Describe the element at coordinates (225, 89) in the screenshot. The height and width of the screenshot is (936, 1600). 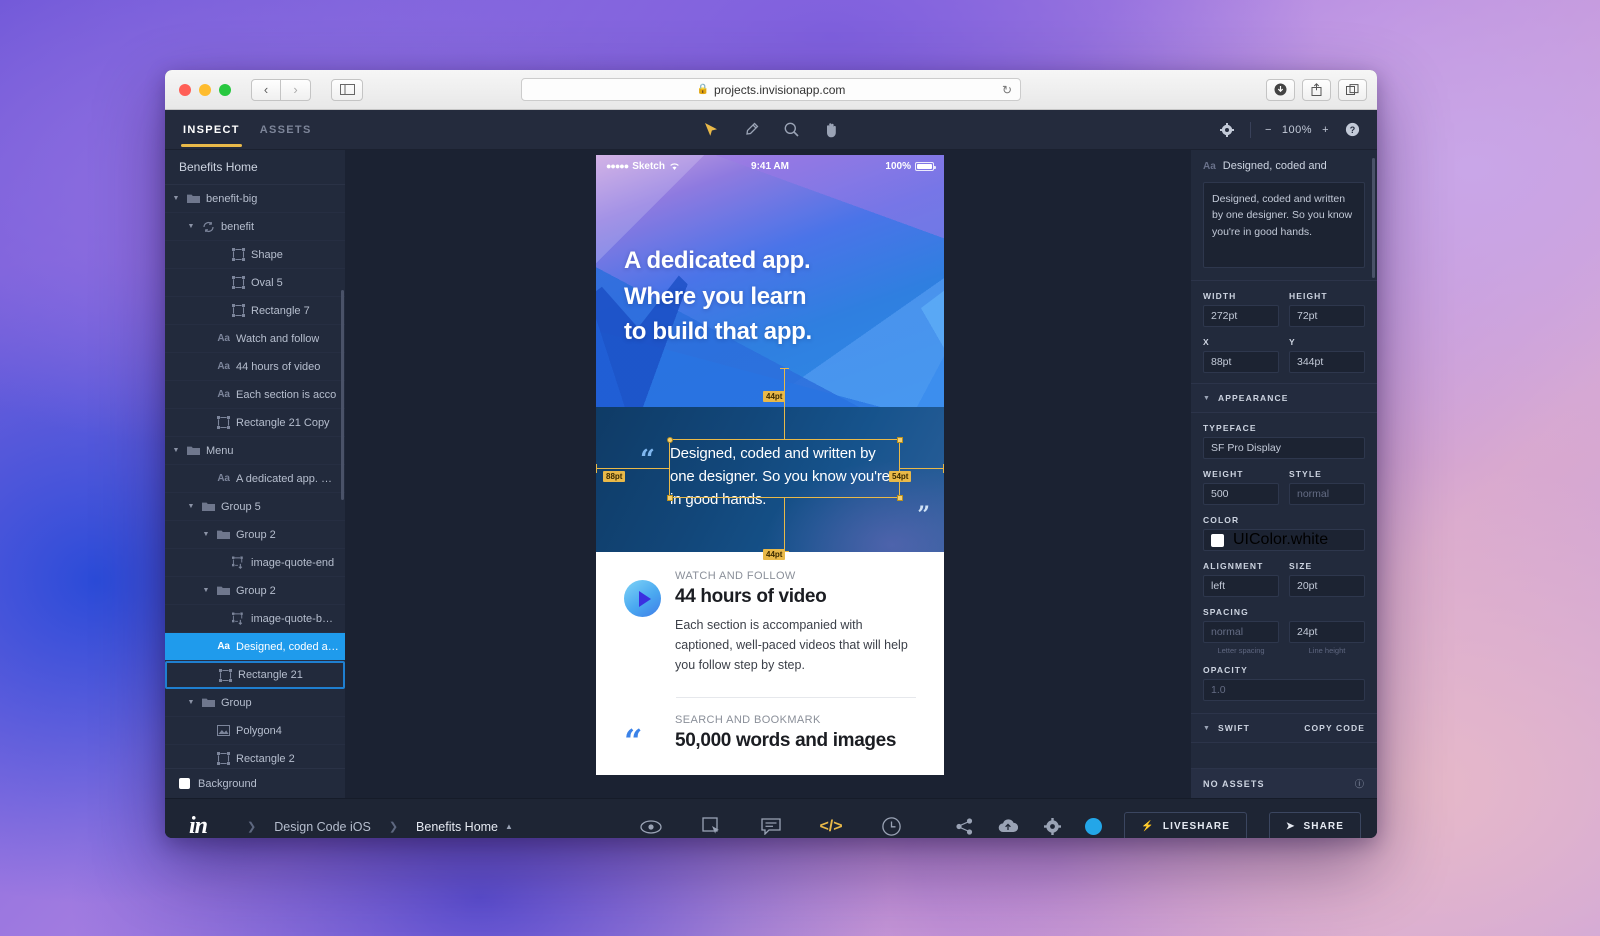
I see `maximize-window-button` at that location.